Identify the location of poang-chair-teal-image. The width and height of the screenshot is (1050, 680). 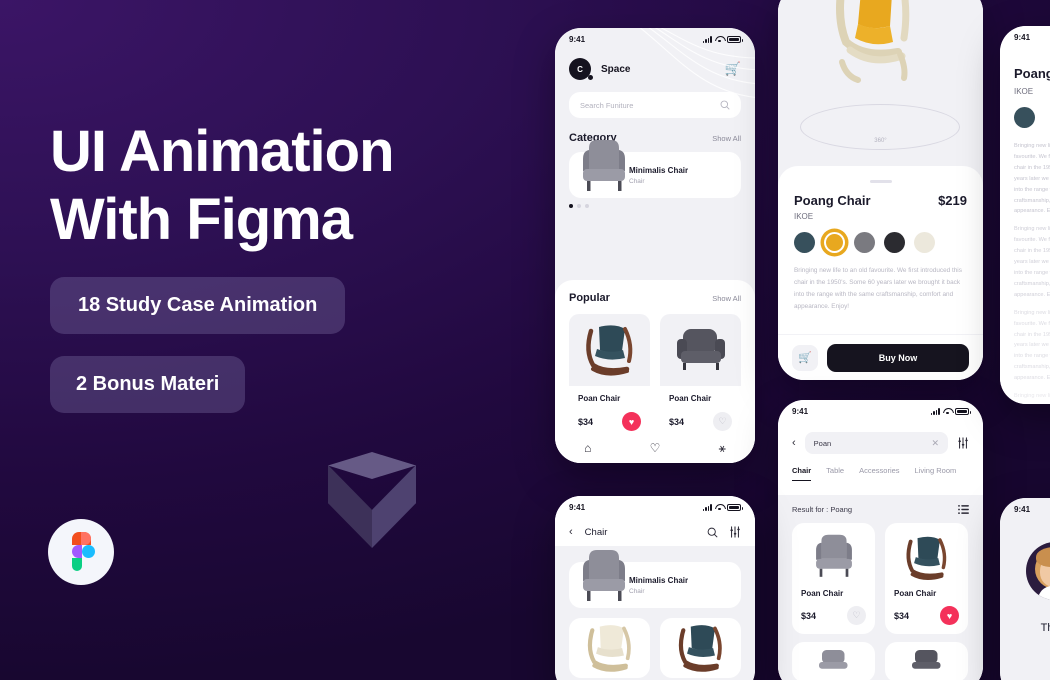
(700, 648).